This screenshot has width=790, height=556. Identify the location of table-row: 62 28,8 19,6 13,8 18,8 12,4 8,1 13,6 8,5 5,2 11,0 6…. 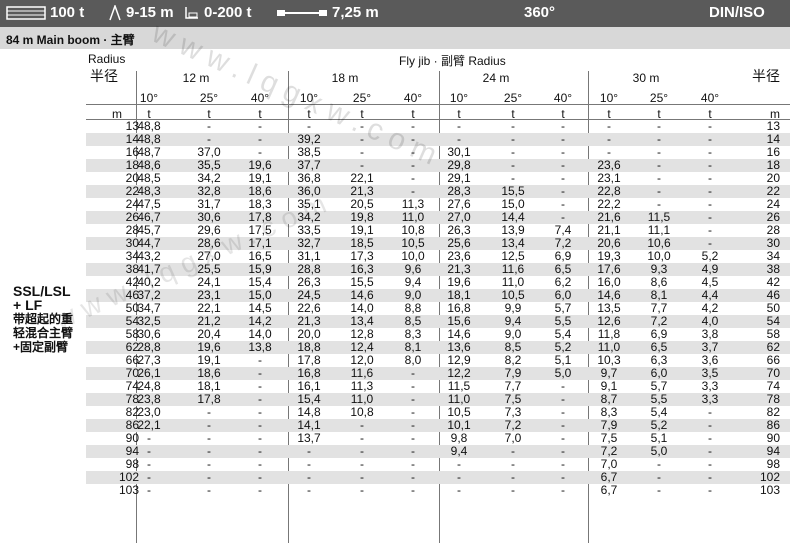
(438, 347).